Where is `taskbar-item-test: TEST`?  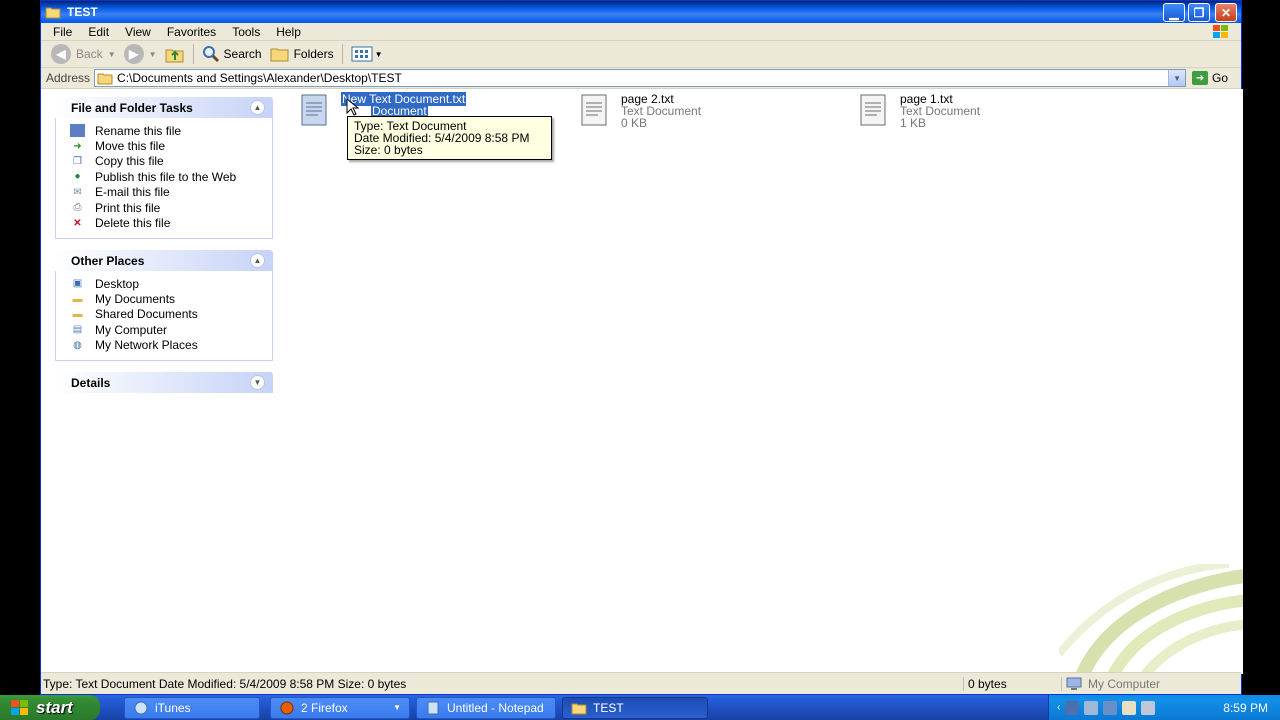 taskbar-item-test: TEST is located at coordinates (635, 707).